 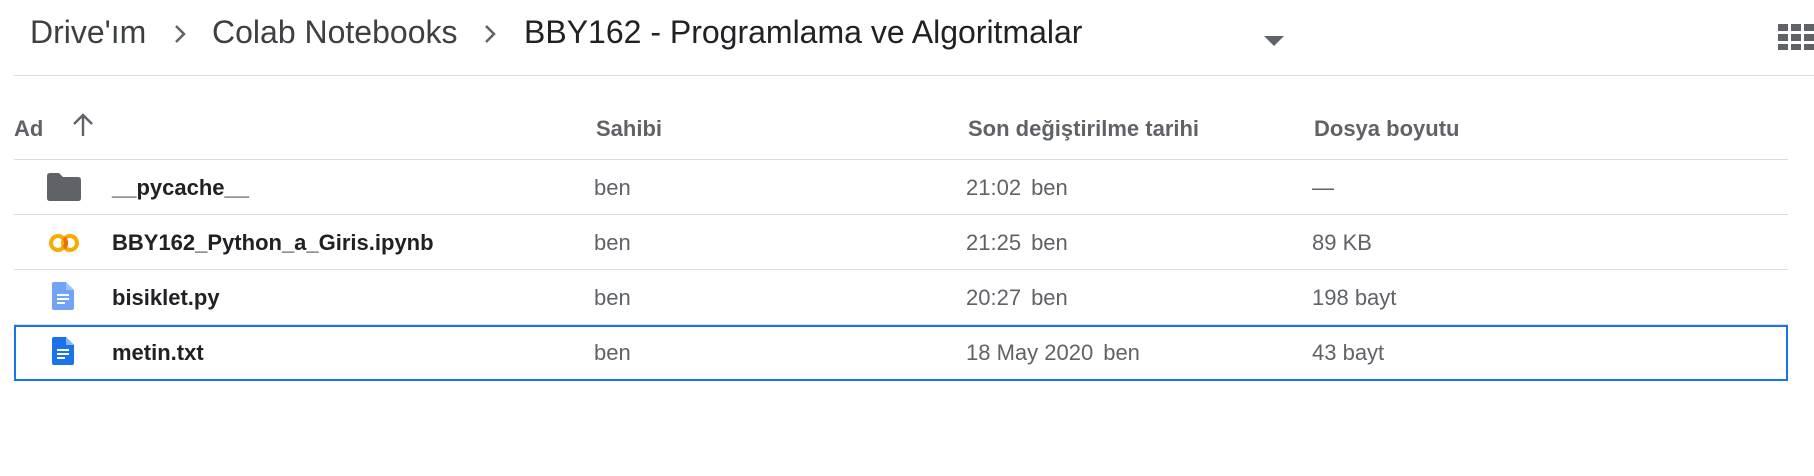 I want to click on breadcrumb-current-folder: BBY162 - Programlama ve Algoritmalar, so click(x=803, y=32).